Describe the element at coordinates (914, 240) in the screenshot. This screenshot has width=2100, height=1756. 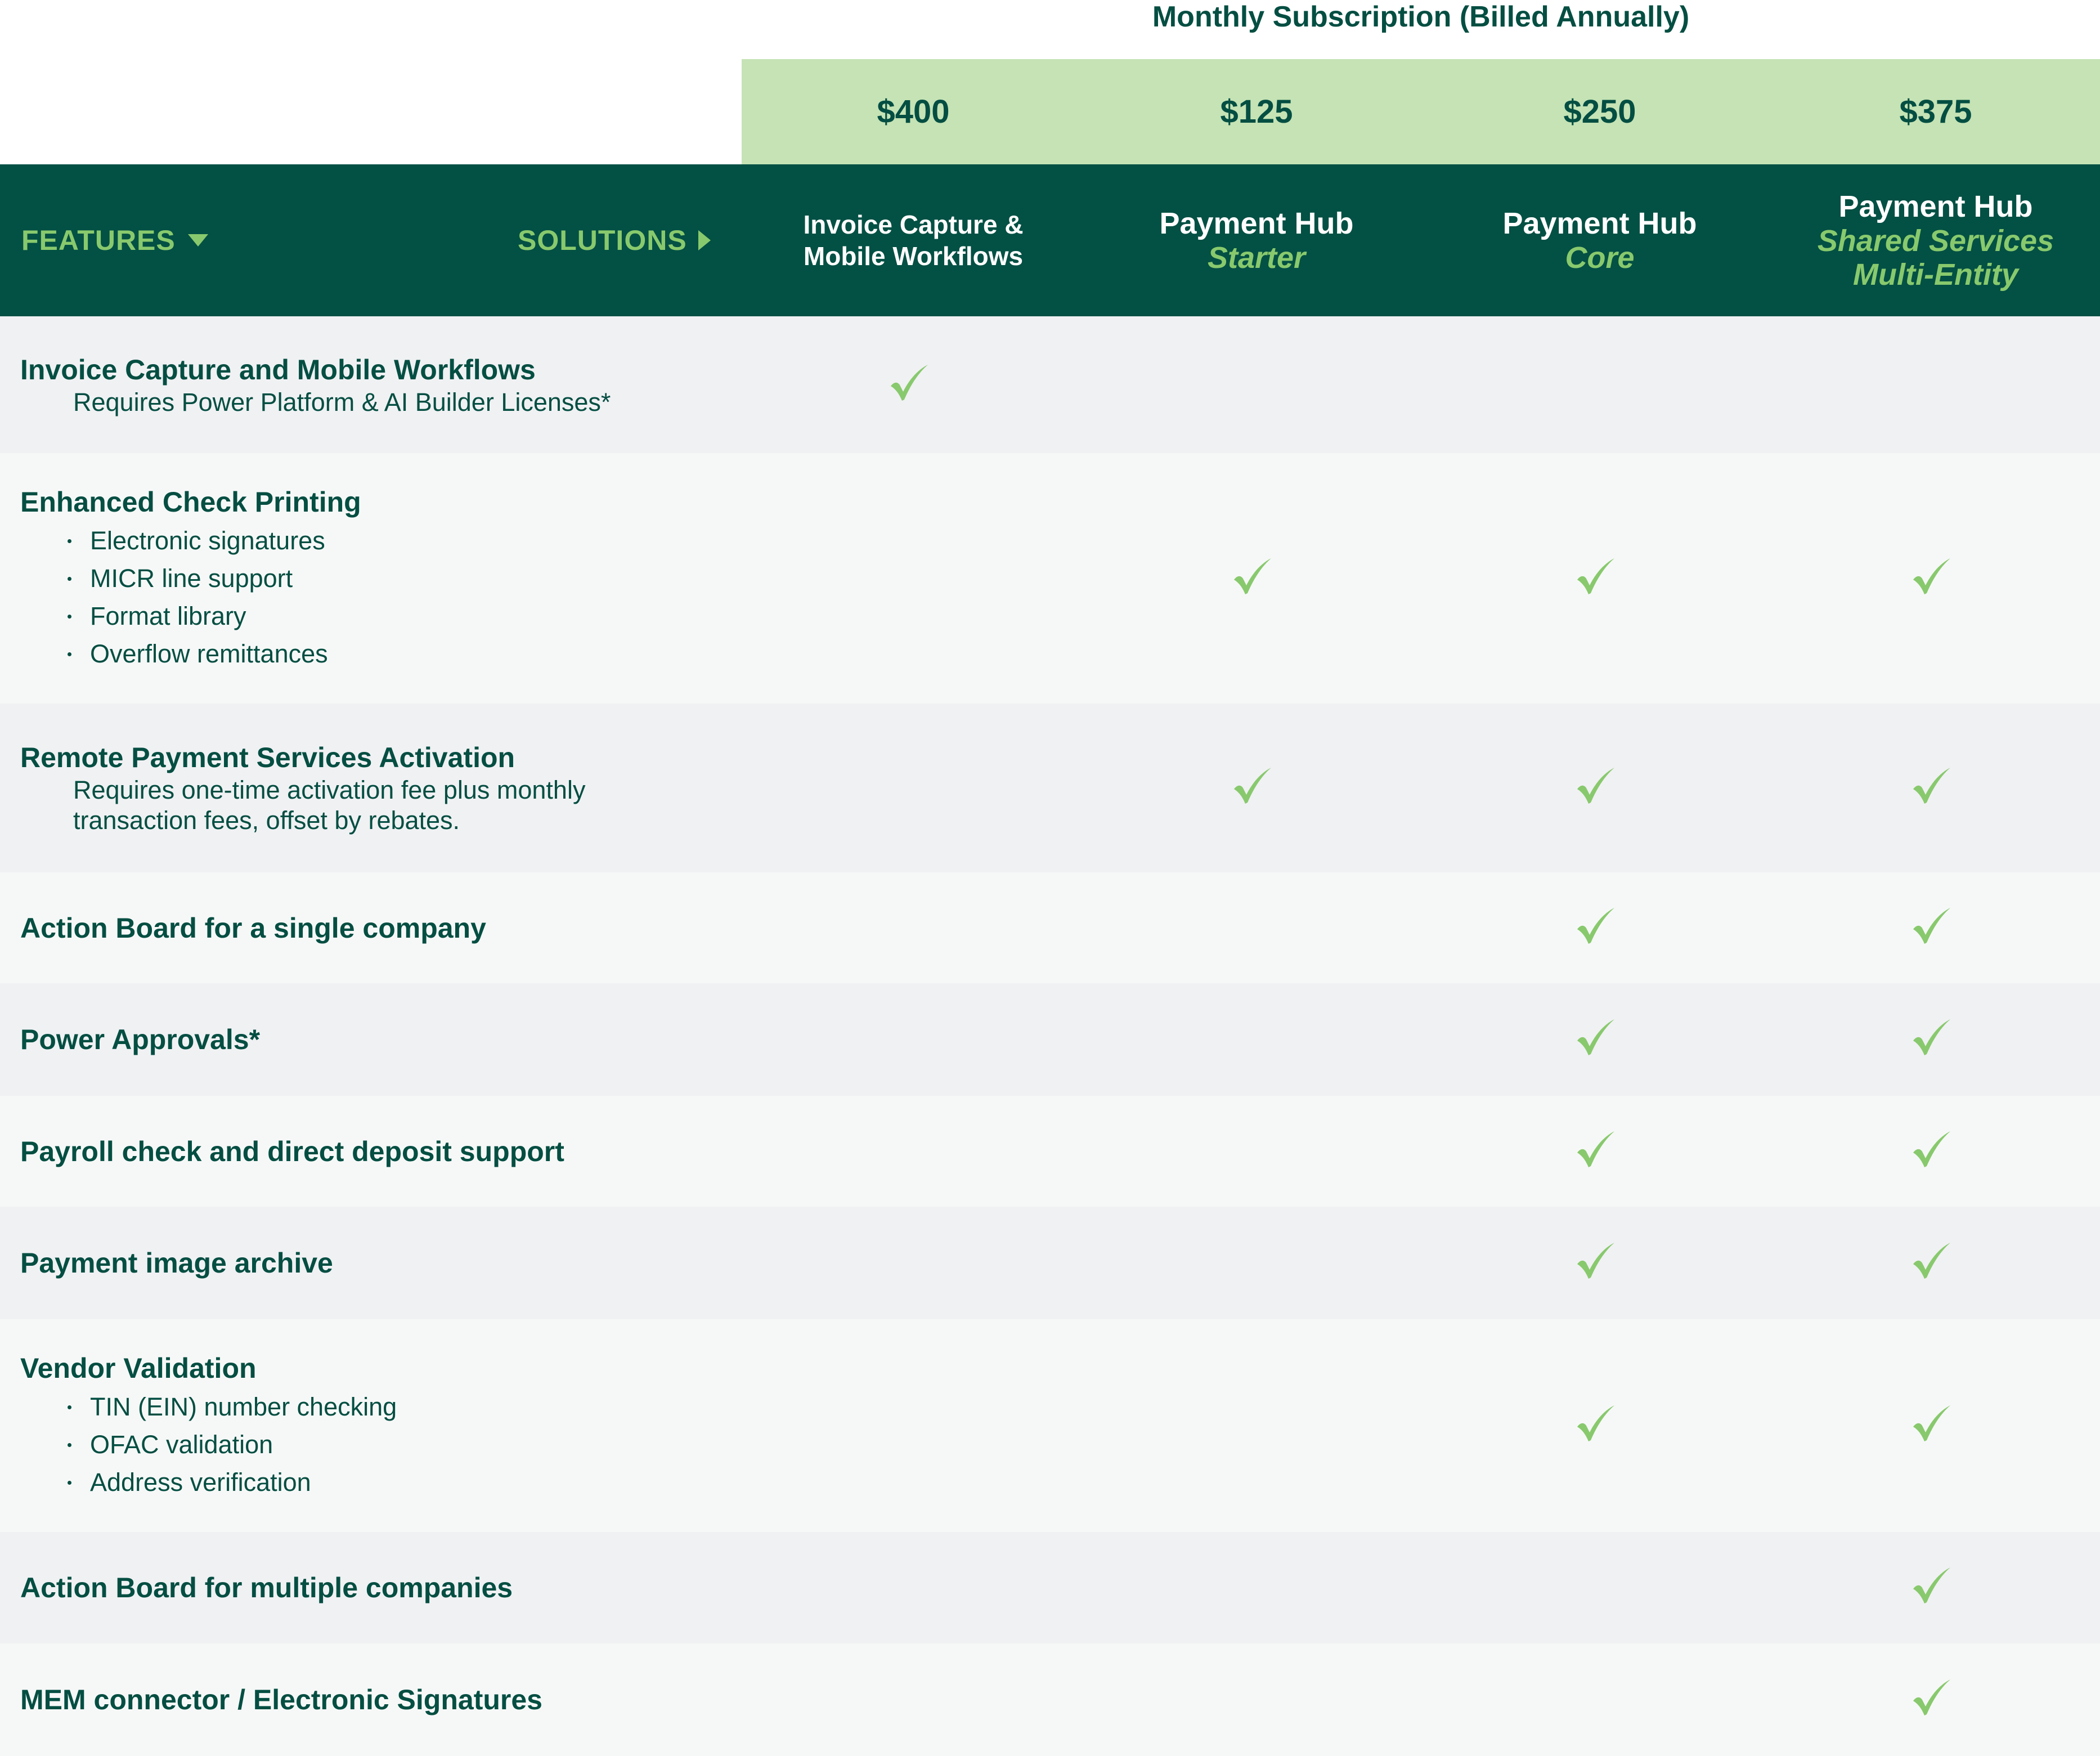
I see `plan-header-invoice-capture: Invoice Capture & Mobile Workflows` at that location.